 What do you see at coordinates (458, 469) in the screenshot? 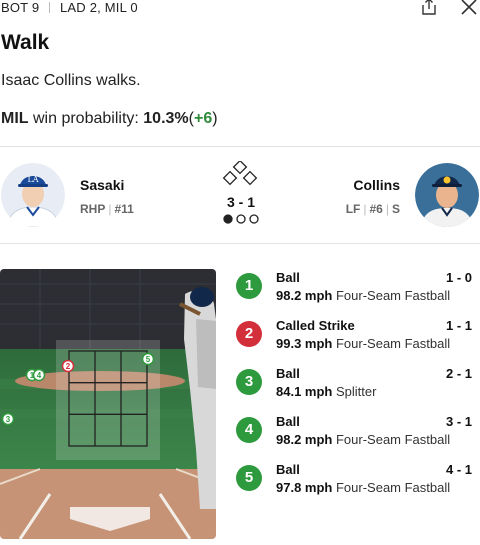
I see `pitch-count: 4 - 1` at bounding box center [458, 469].